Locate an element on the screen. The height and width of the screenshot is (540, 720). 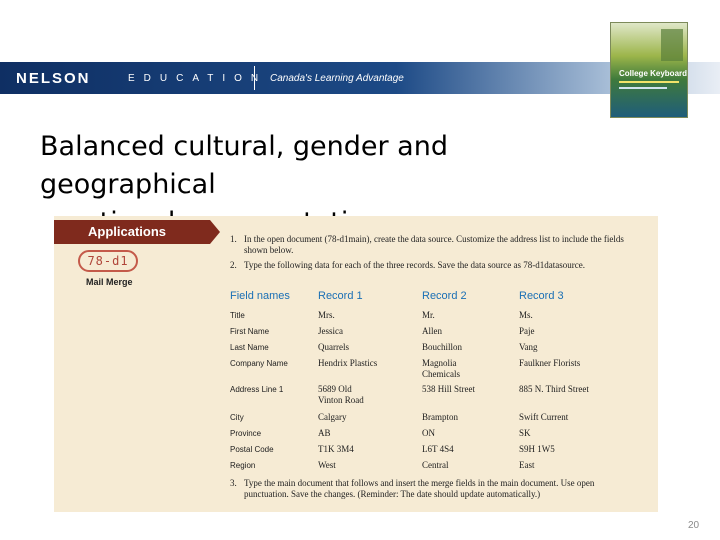
table-cell: Jessica is located at coordinates (330, 331).